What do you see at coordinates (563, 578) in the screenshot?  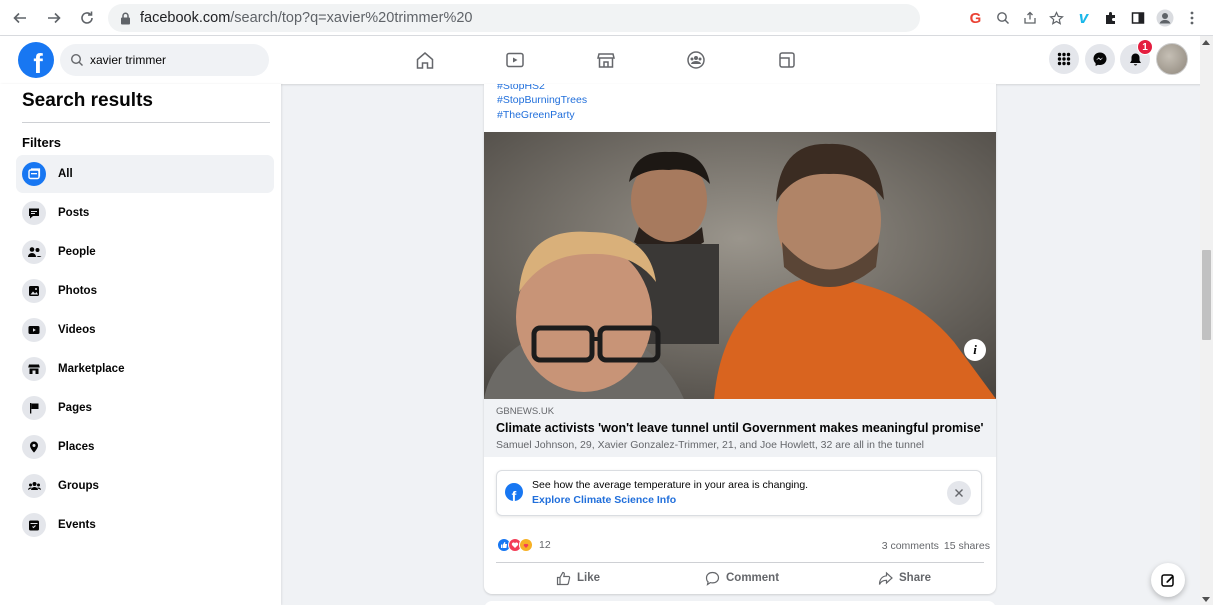 I see `thumbs-up-icon` at bounding box center [563, 578].